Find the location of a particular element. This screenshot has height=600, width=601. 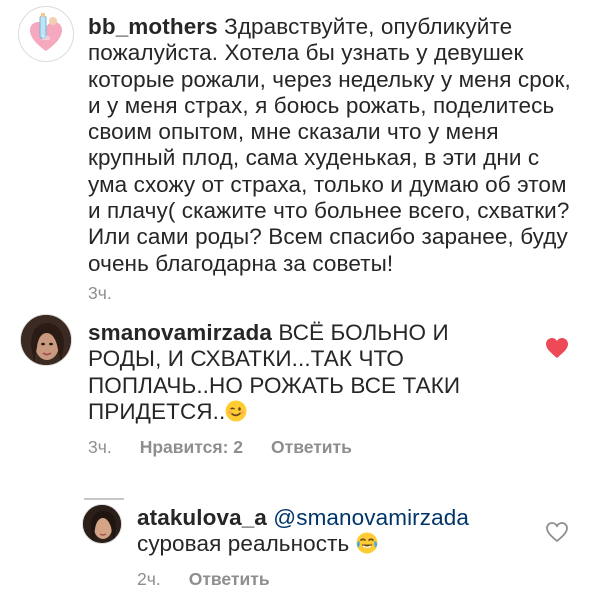

baby-bottle-logo-icon: bb is located at coordinates (46, 34).